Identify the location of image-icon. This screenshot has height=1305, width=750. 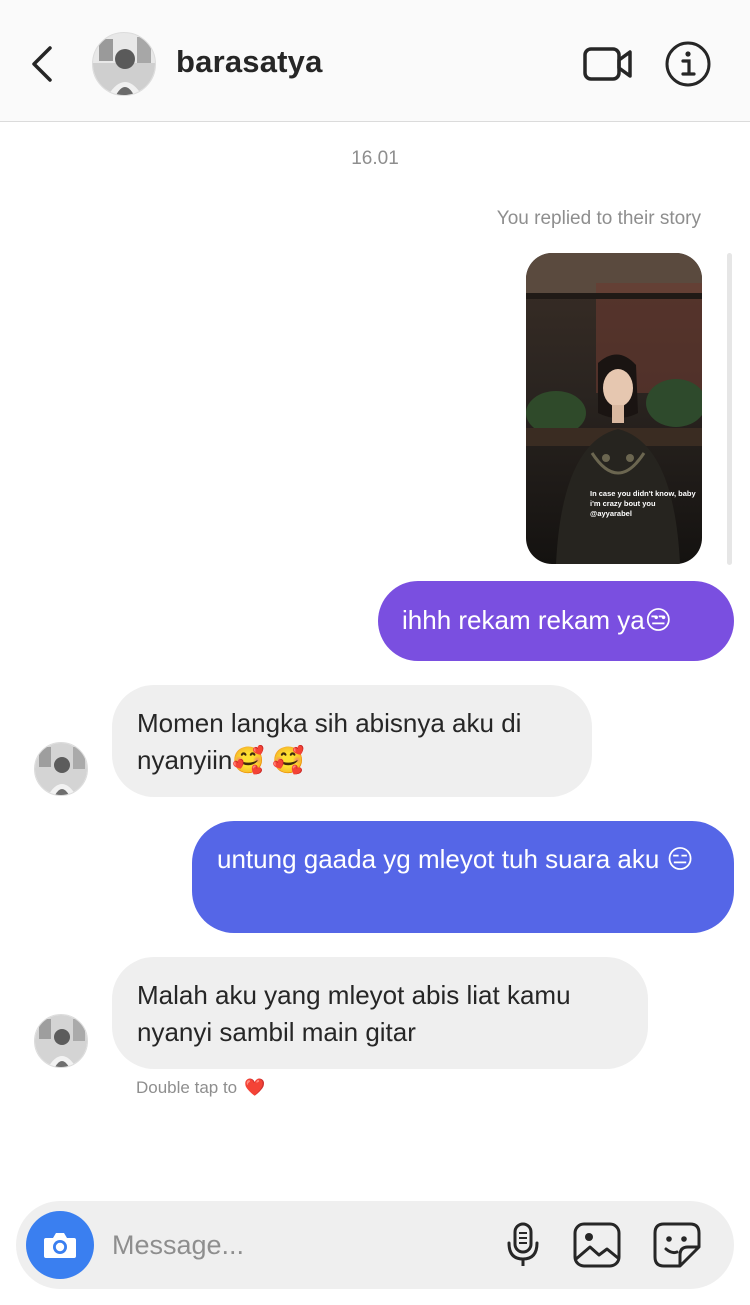
(597, 1245).